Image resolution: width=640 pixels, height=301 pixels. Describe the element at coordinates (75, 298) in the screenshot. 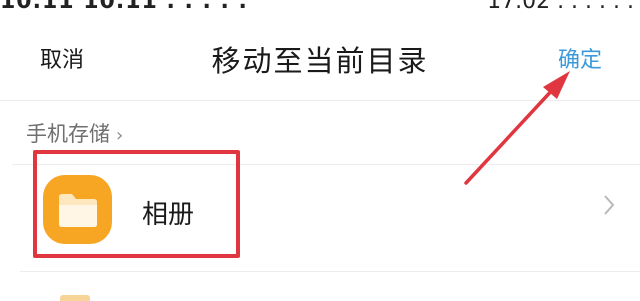

I see `next-folder-icon-peek` at that location.